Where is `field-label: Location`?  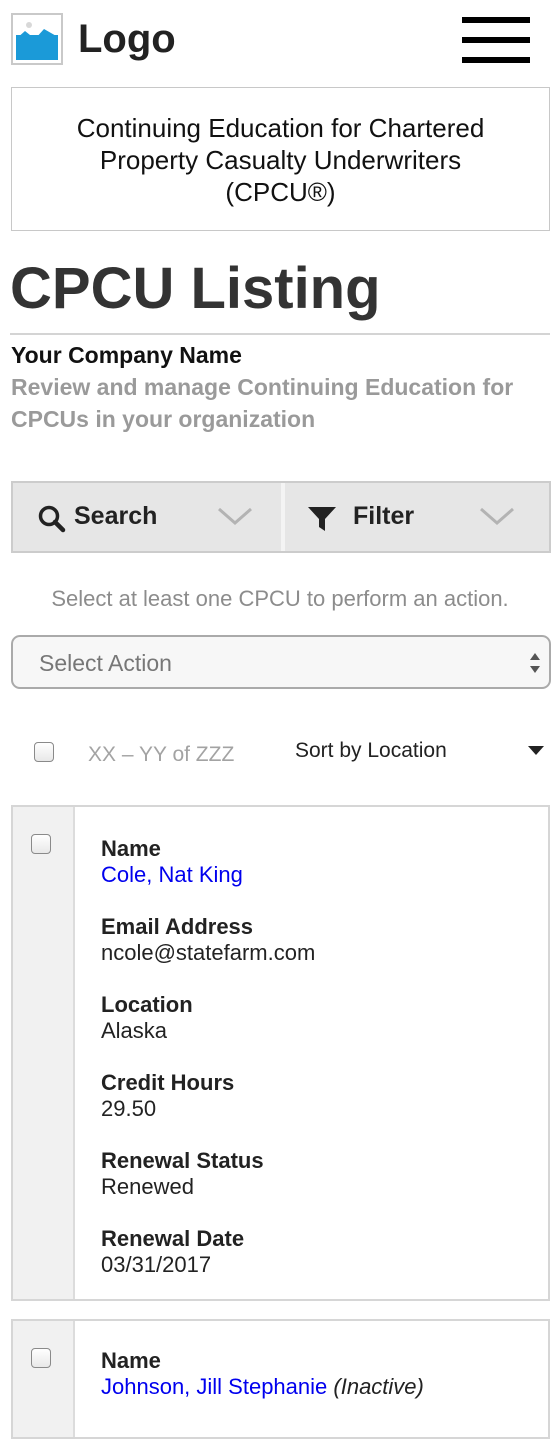 field-label: Location is located at coordinates (147, 1004).